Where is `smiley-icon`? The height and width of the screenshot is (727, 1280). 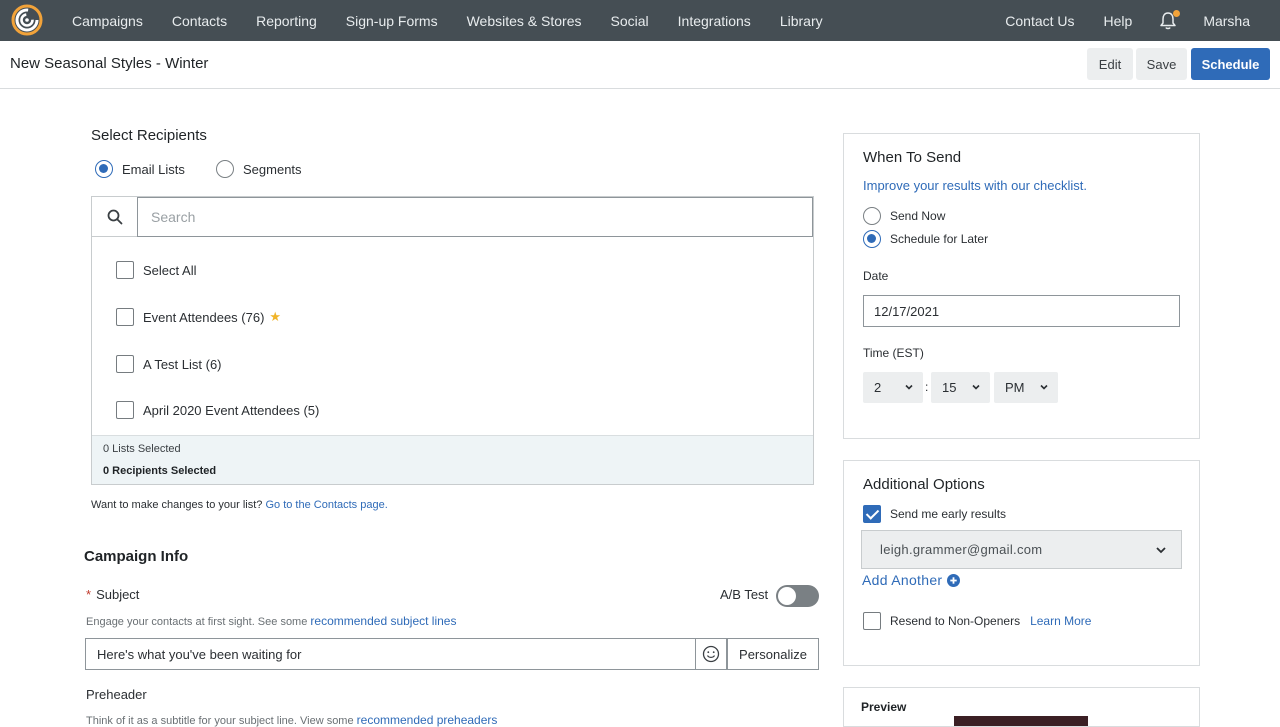
smiley-icon is located at coordinates (711, 654).